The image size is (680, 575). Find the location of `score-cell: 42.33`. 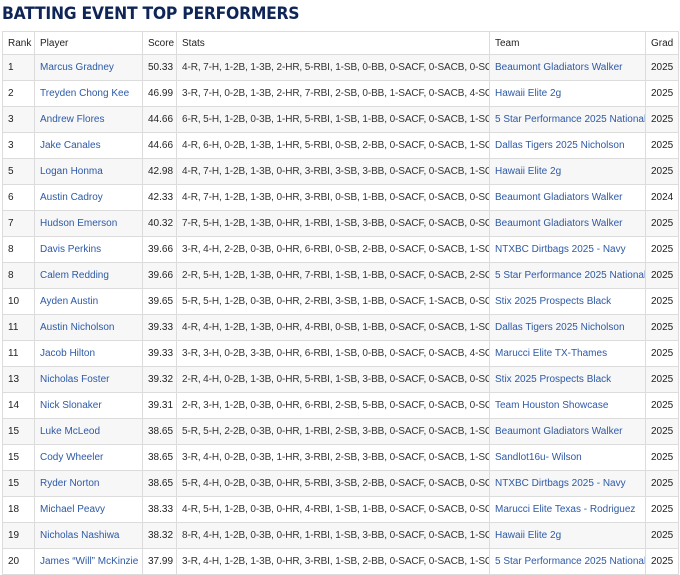

score-cell: 42.33 is located at coordinates (159, 197).